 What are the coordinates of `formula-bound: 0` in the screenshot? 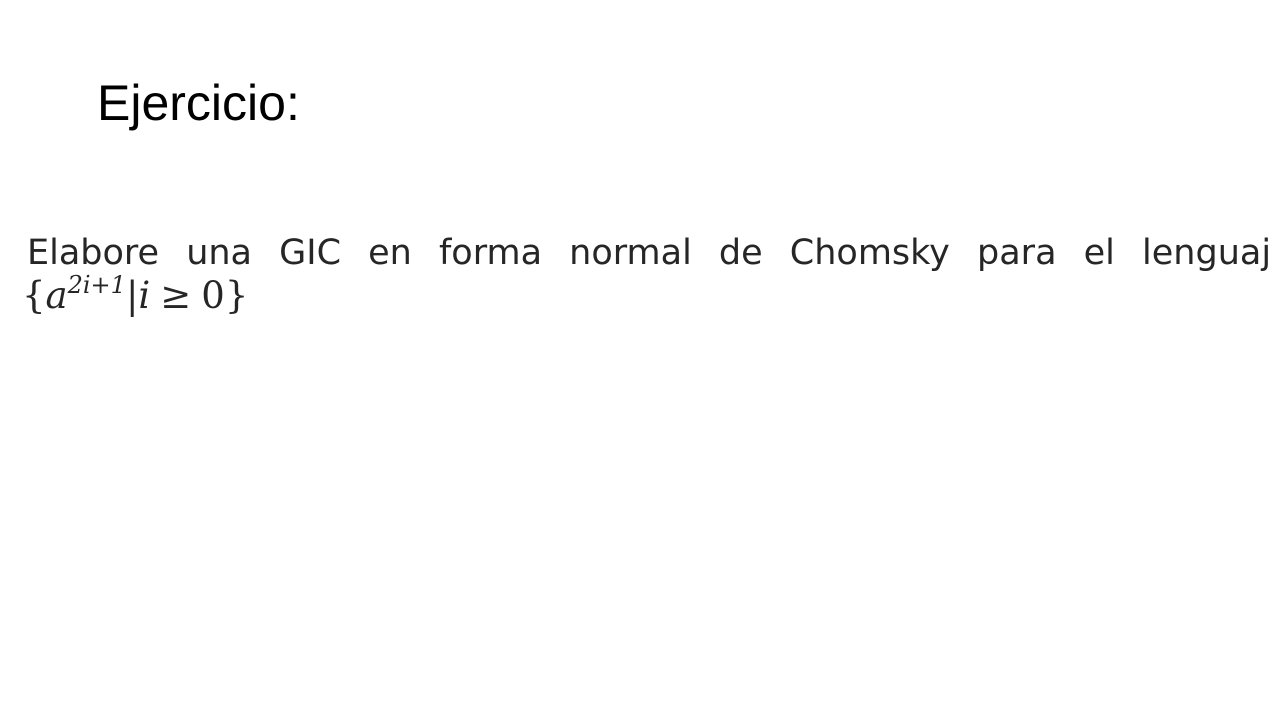 It's located at (213, 295).